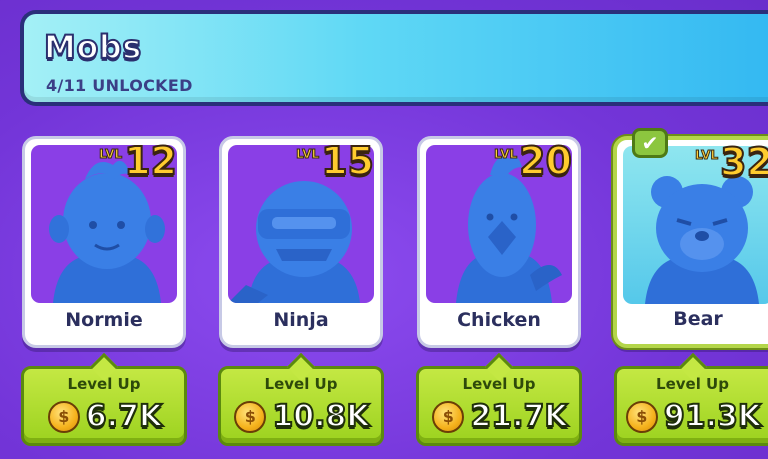 The height and width of the screenshot is (459, 768). Describe the element at coordinates (698, 319) in the screenshot. I see `mob-name: Bear` at that location.